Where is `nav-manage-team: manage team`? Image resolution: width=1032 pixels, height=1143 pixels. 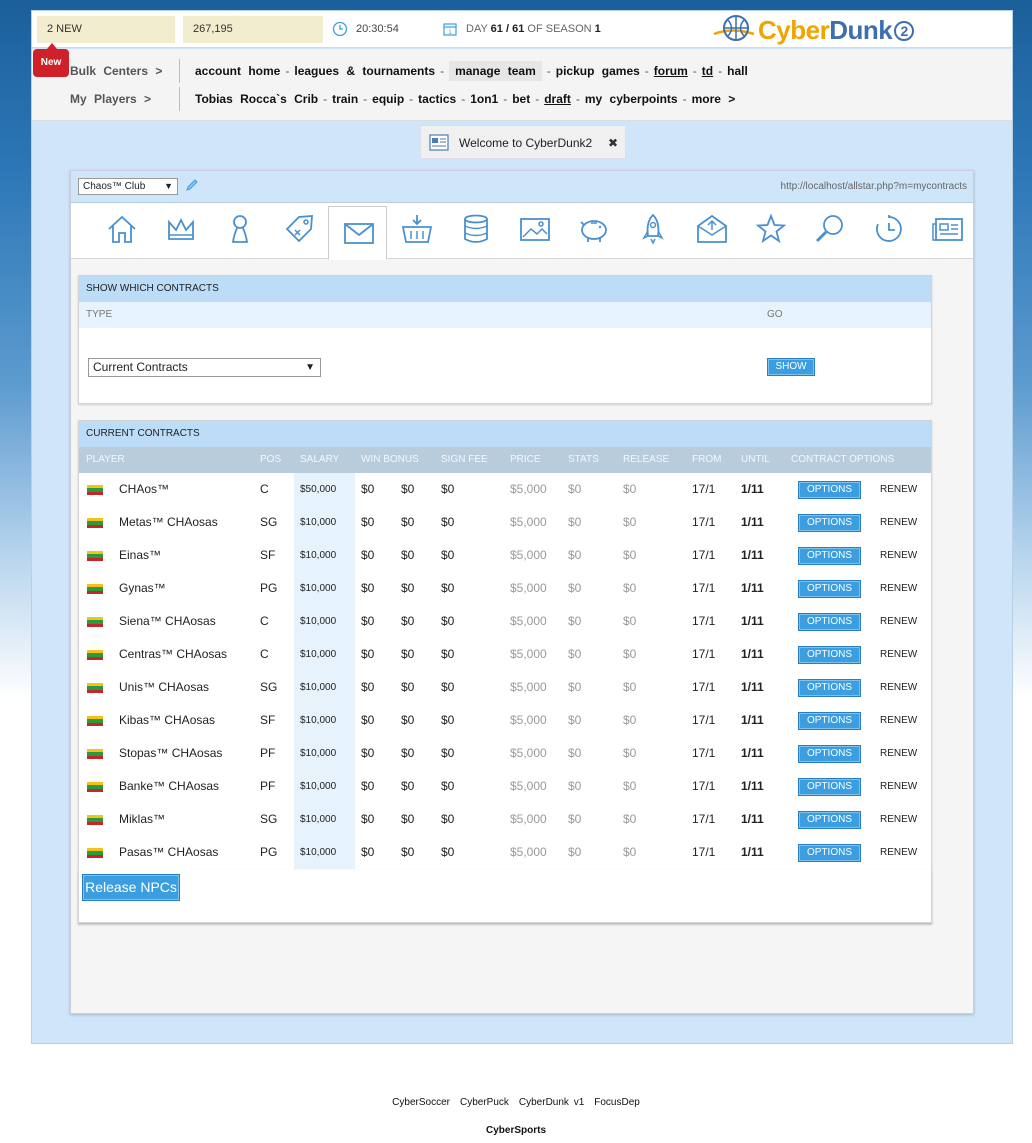
nav-manage-team: manage team is located at coordinates (495, 71).